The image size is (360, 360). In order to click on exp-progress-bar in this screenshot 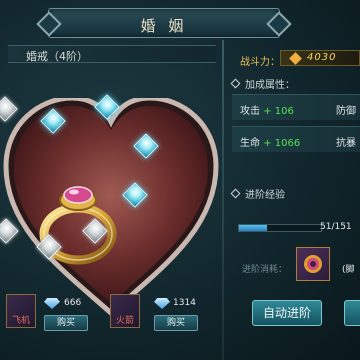, I will do `click(280, 228)`.